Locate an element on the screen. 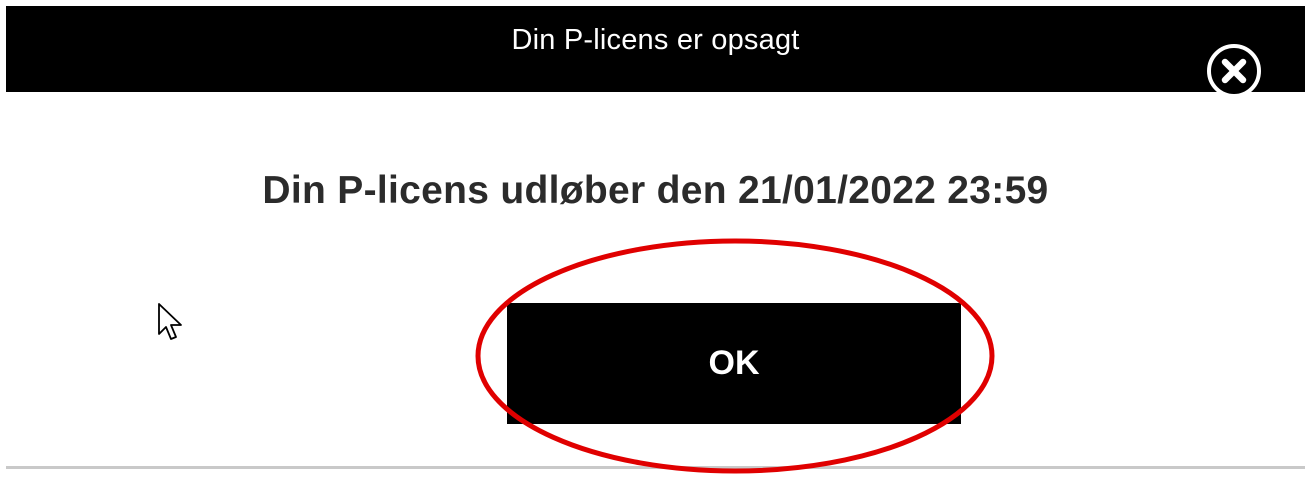 This screenshot has height=477, width=1313. close-circle-icon is located at coordinates (1234, 71).